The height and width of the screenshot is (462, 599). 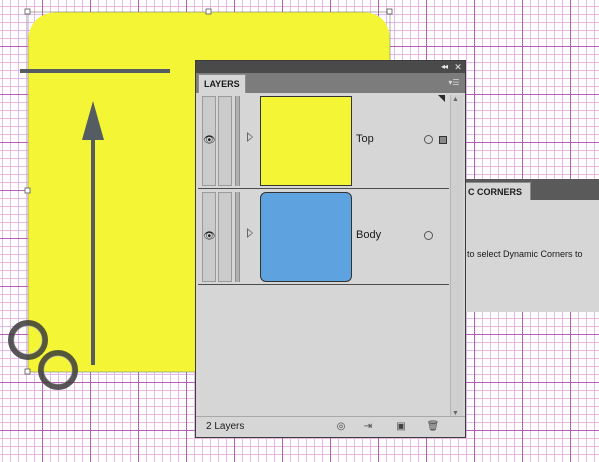 I want to click on trash-icon: 🗑, so click(x=433, y=426).